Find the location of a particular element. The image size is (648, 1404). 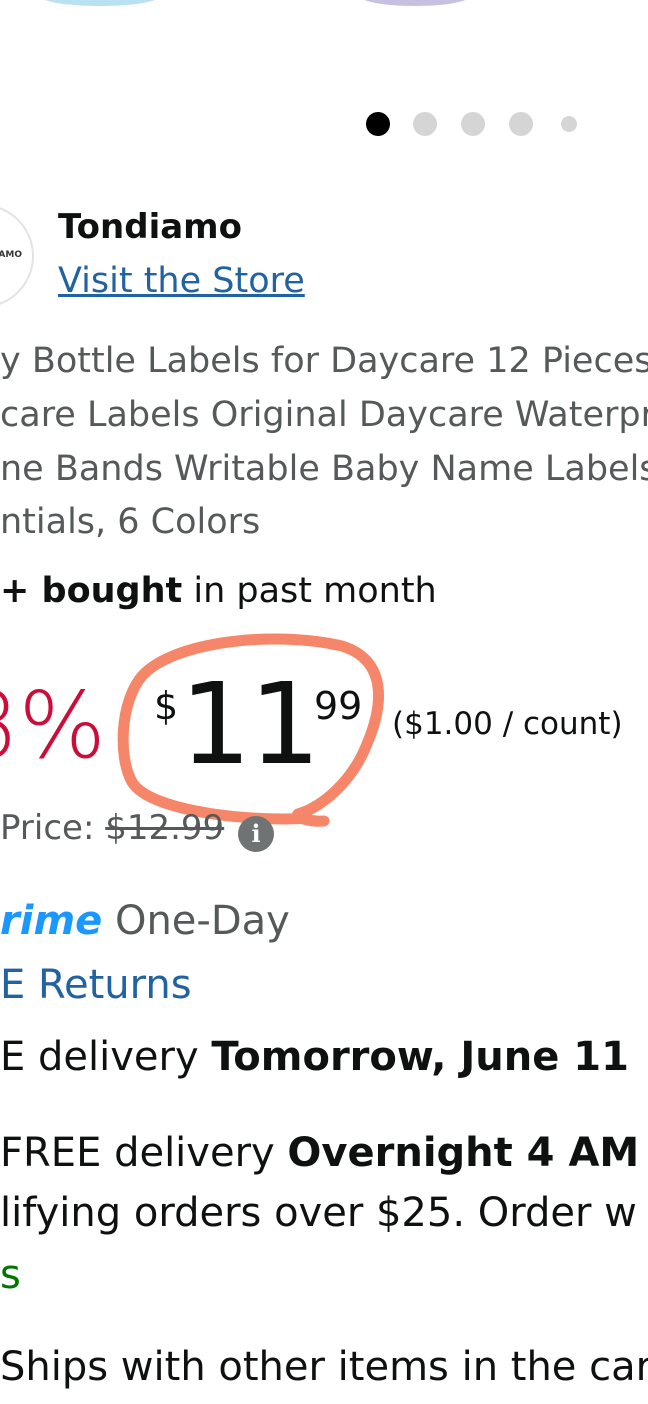

discount-percent: 8% is located at coordinates (53, 725).